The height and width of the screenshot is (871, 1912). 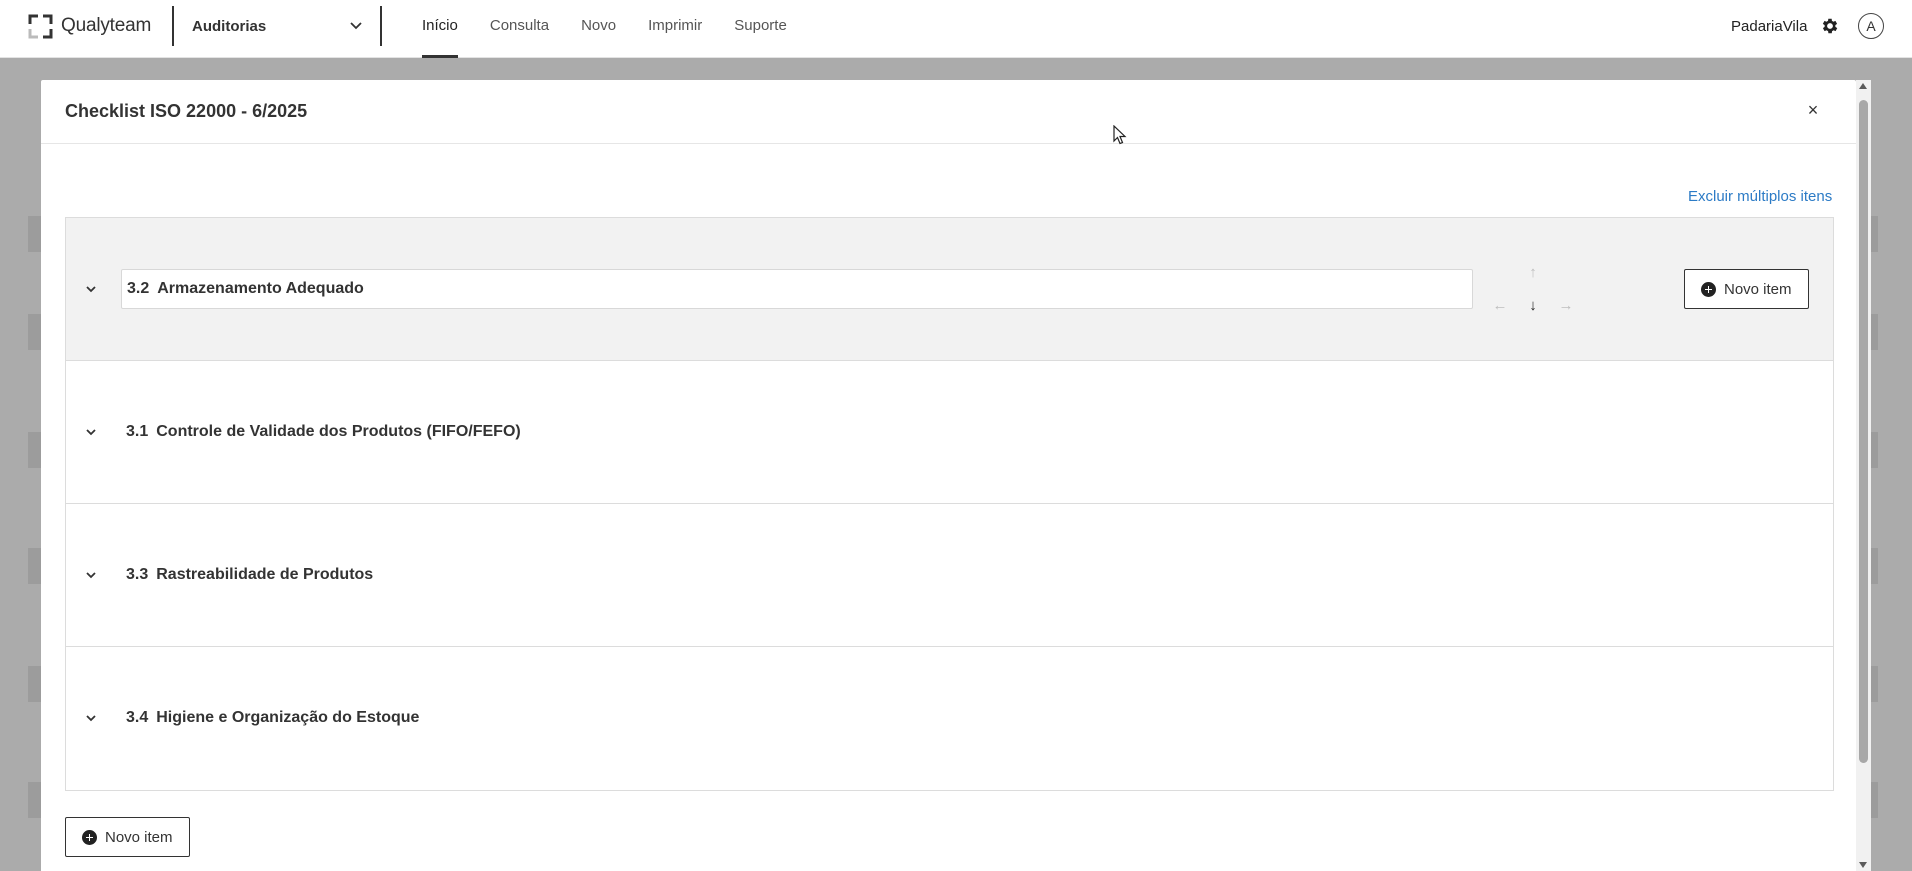 I want to click on modal-scrollbar, so click(x=1863, y=475).